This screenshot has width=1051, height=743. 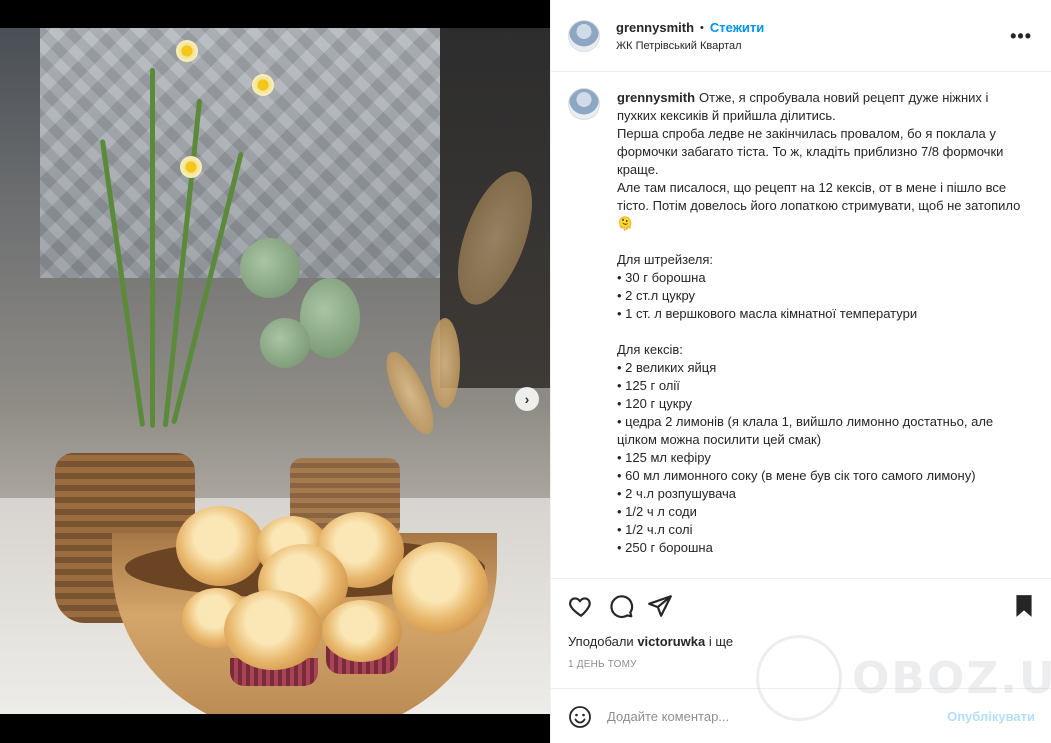 What do you see at coordinates (152, 248) in the screenshot?
I see `plant-stem` at bounding box center [152, 248].